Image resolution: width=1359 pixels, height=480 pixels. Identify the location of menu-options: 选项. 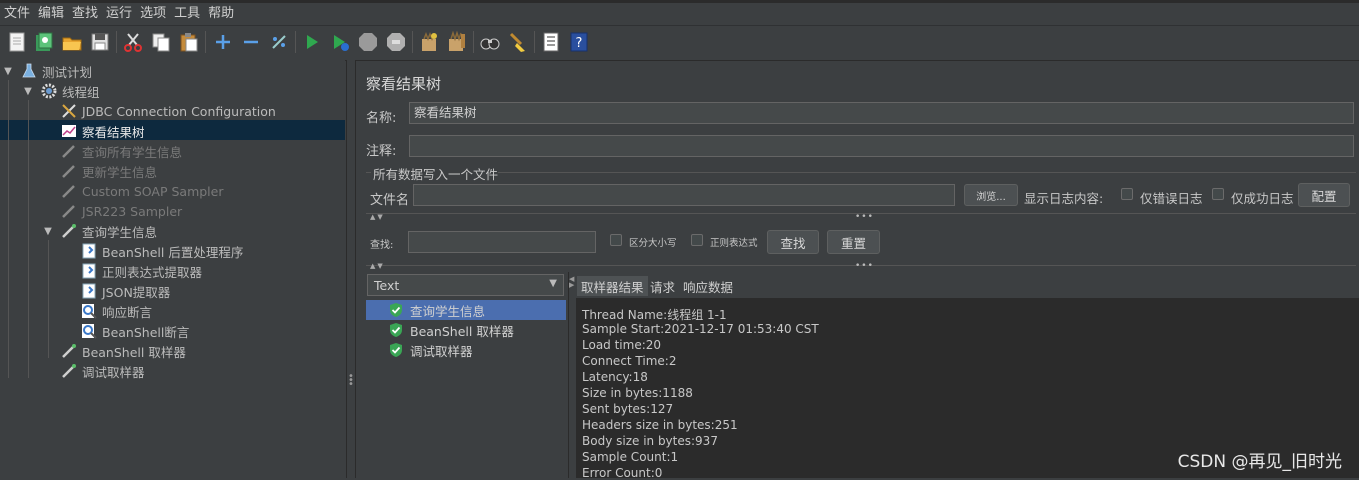
(153, 13).